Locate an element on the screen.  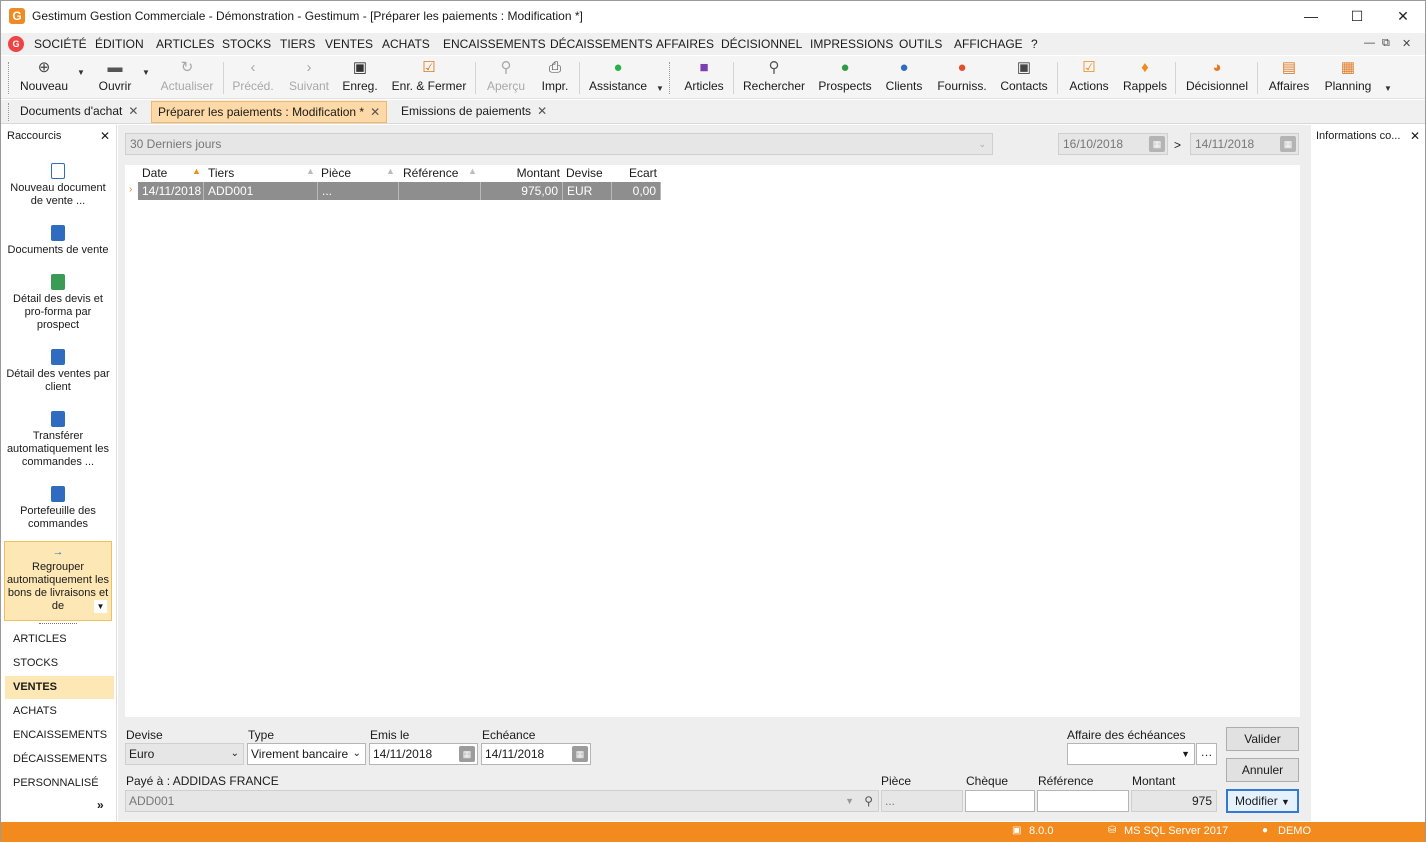
open-button: ▬ Ouvrir is located at coordinates (115, 77).